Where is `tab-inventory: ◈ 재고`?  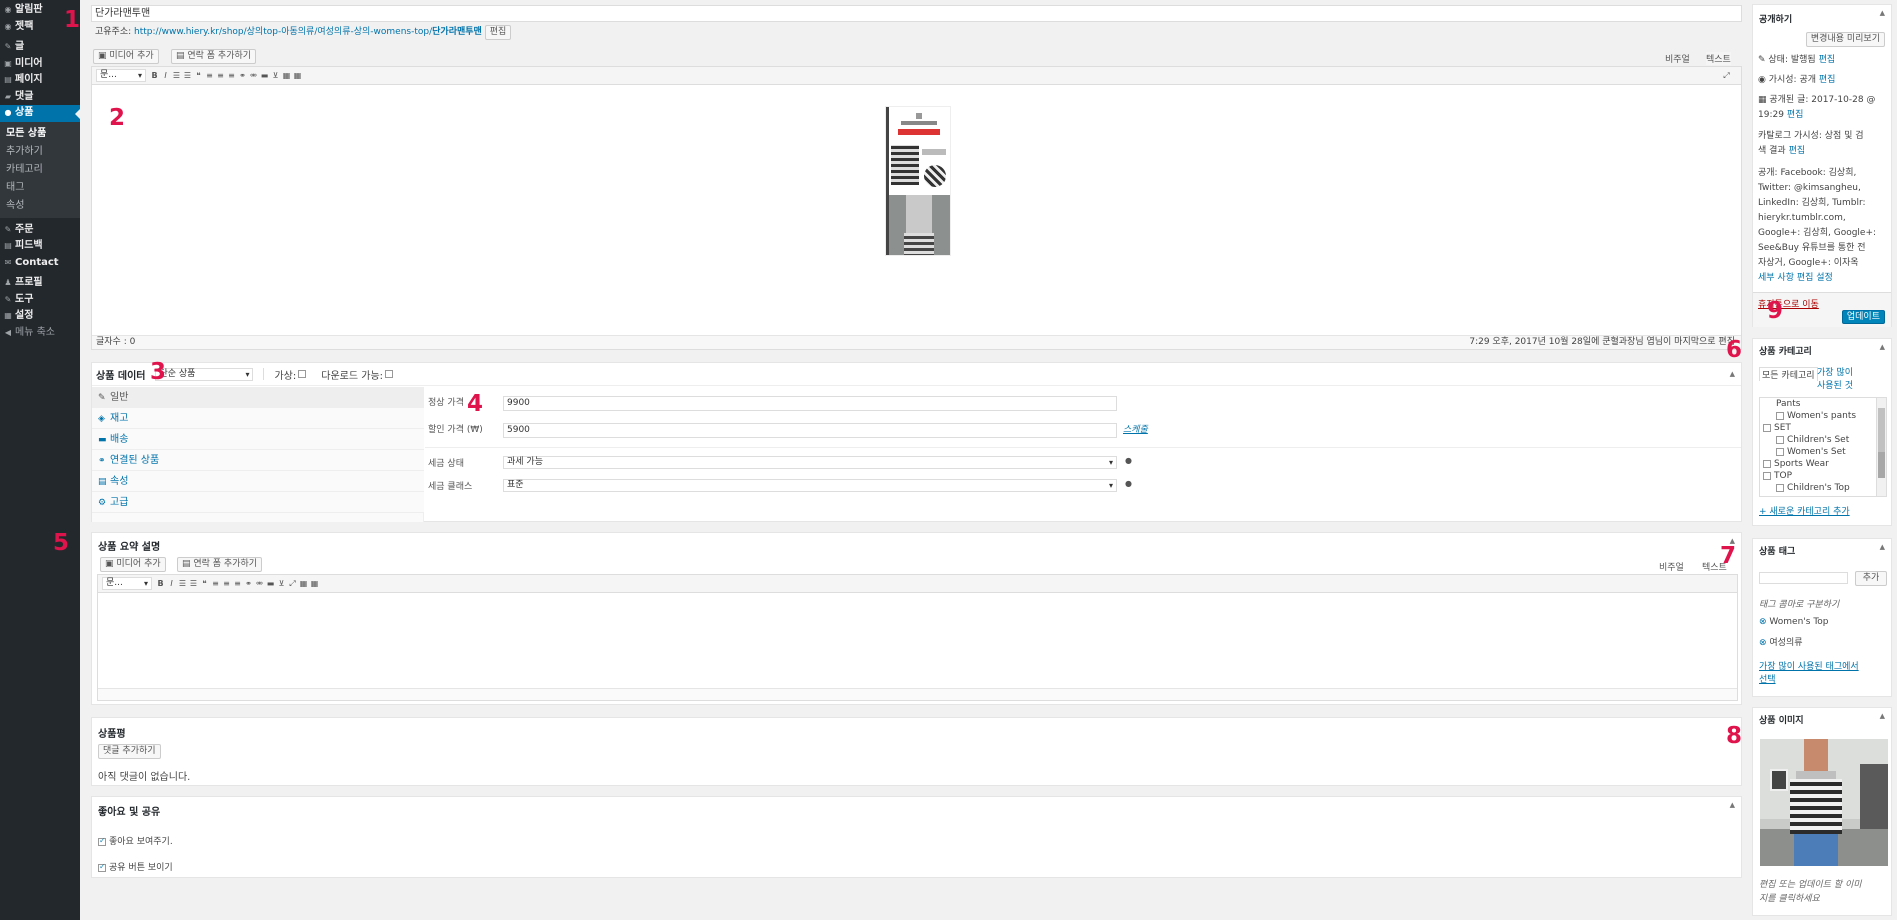
tab-inventory: ◈ 재고 is located at coordinates (258, 418).